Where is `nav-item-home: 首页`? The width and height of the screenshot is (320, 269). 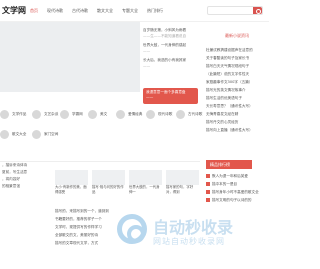 nav-item-home: 首页 is located at coordinates (34, 11).